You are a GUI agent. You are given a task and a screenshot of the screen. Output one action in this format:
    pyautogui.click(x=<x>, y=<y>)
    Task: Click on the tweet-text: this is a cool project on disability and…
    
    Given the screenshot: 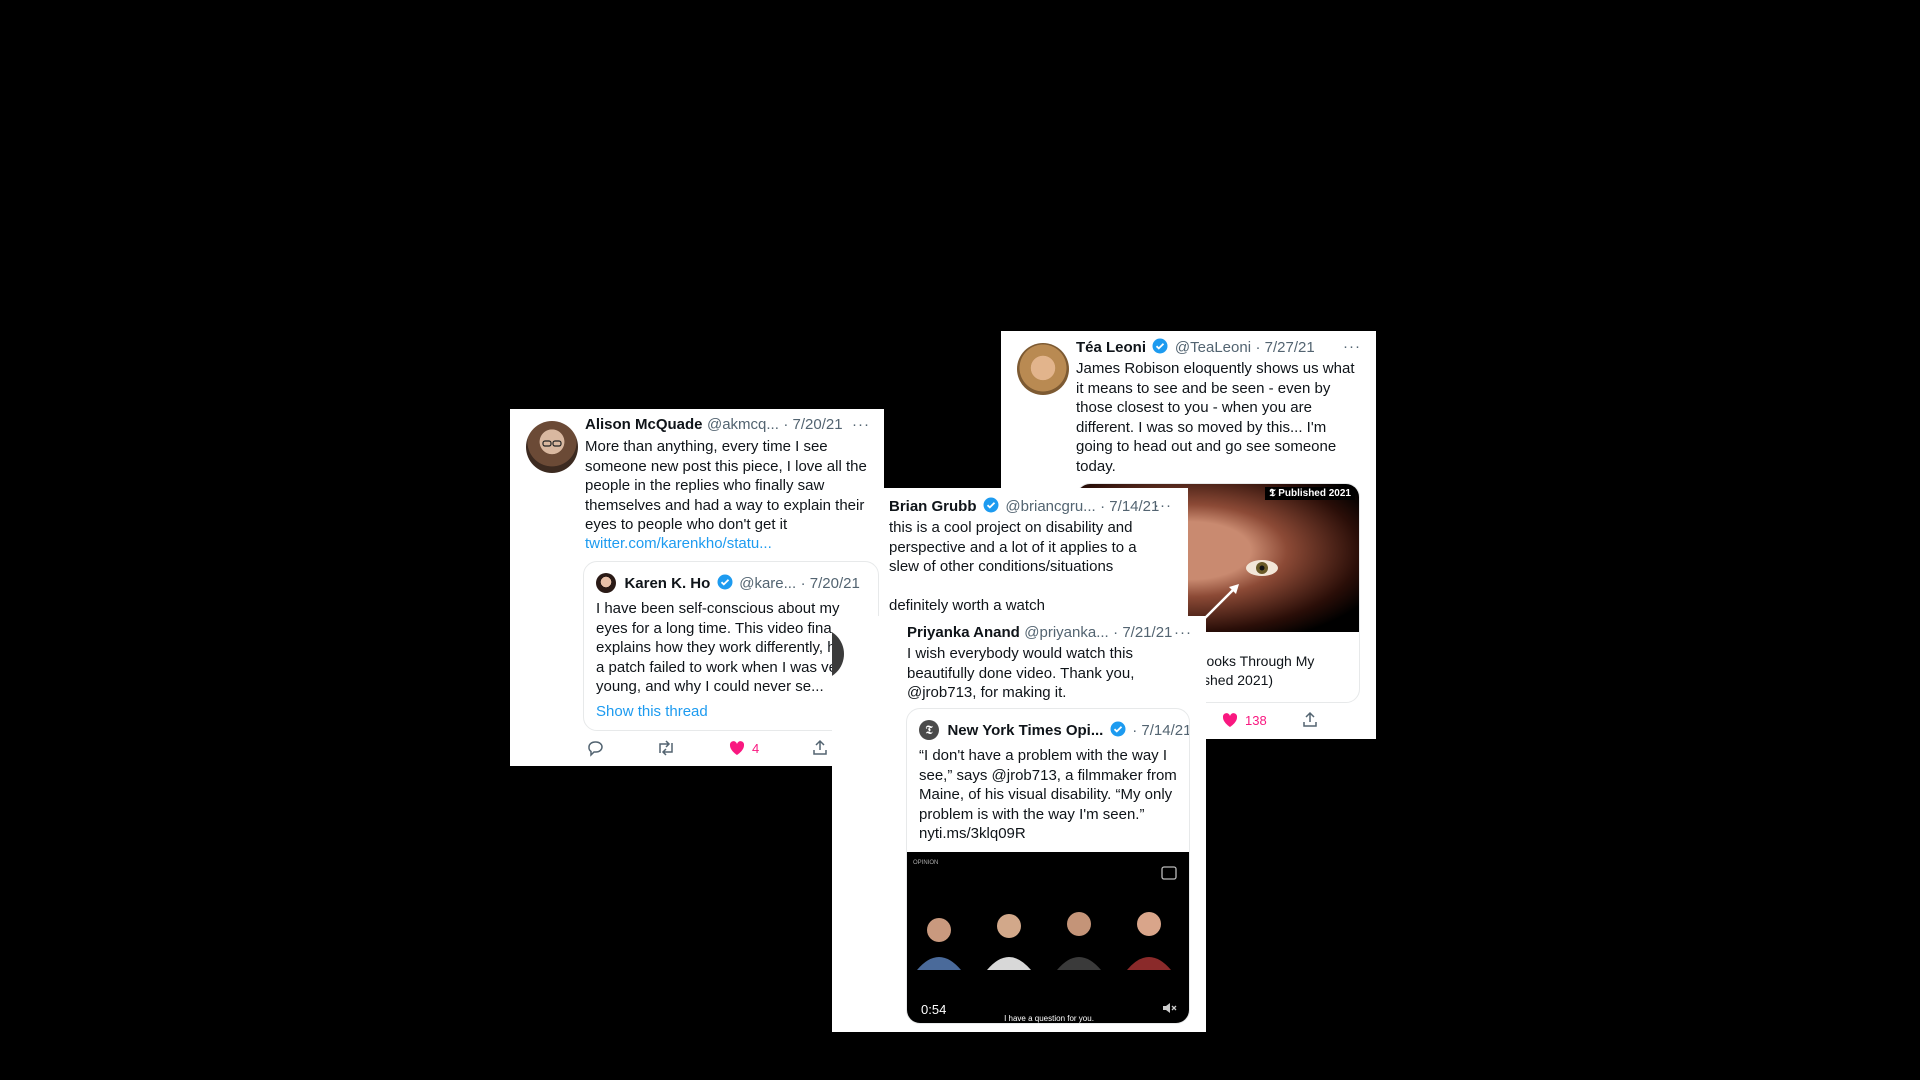 What is the action you would take?
    pyautogui.click(x=1013, y=547)
    